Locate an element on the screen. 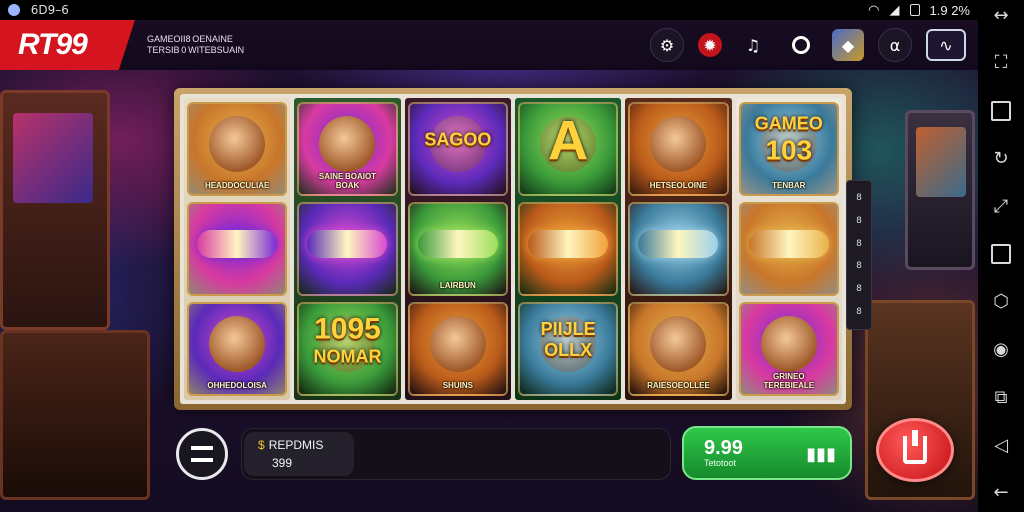 The height and width of the screenshot is (512, 1024). jackpot-symbol: 1095 NOMAR is located at coordinates (347, 349).